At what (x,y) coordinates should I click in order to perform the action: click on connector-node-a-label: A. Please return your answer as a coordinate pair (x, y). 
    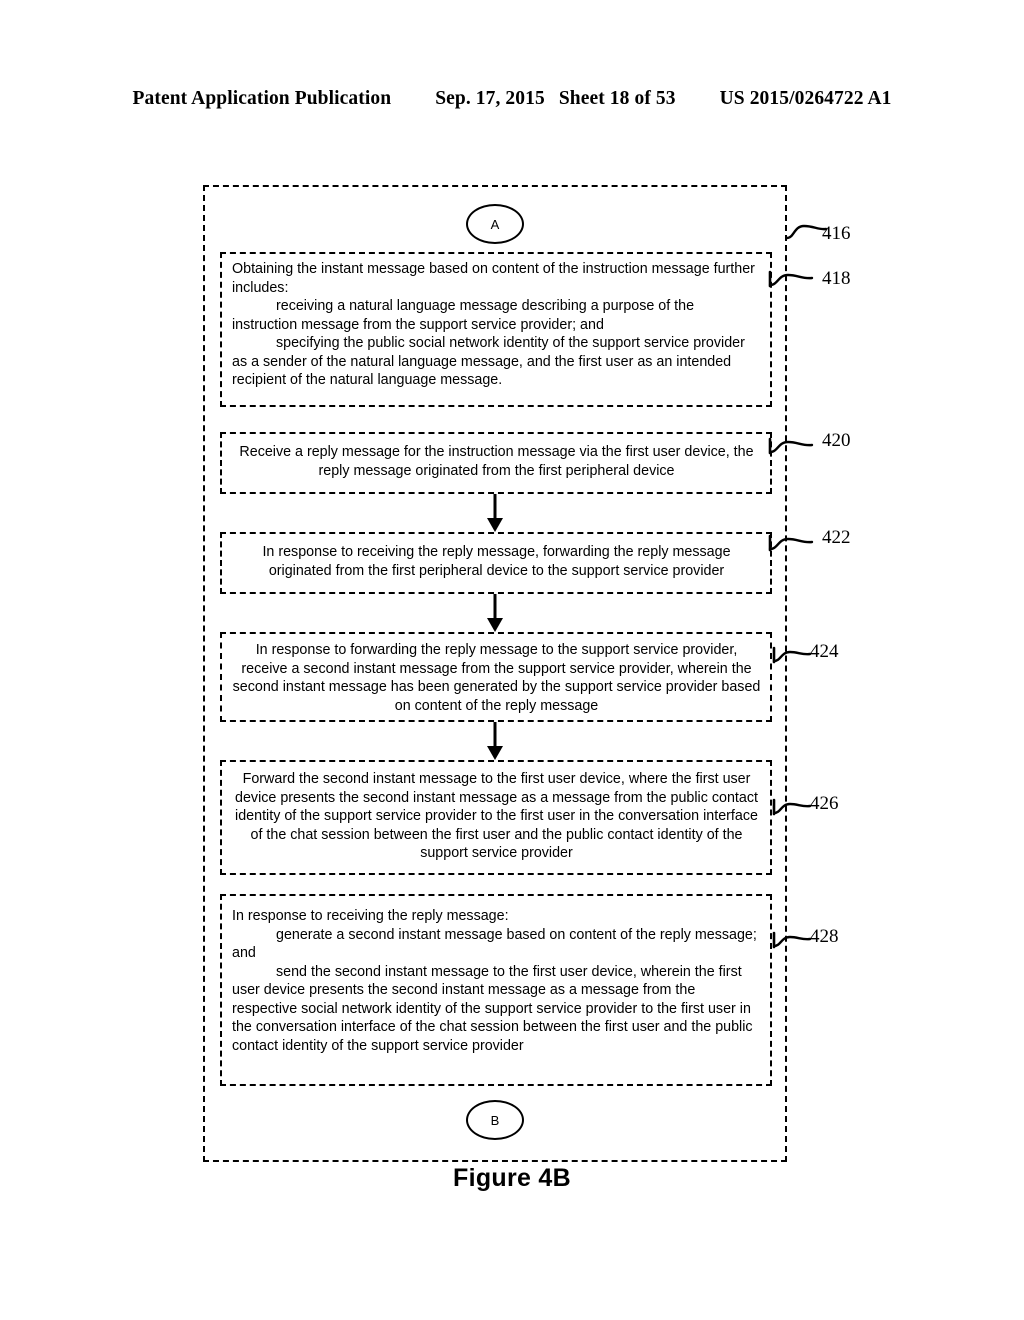
    Looking at the image, I should click on (495, 224).